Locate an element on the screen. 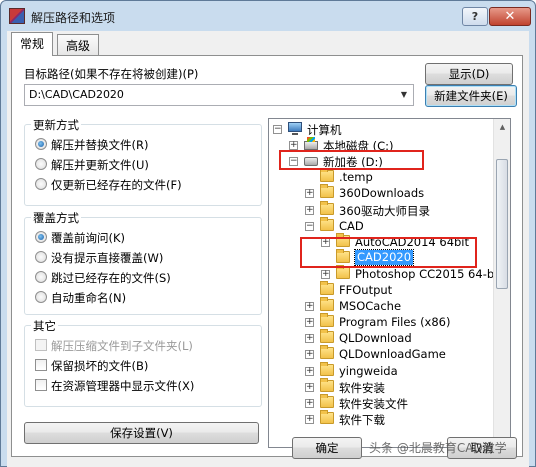 The image size is (536, 467). annotation-highlight-drive-d is located at coordinates (351, 160).